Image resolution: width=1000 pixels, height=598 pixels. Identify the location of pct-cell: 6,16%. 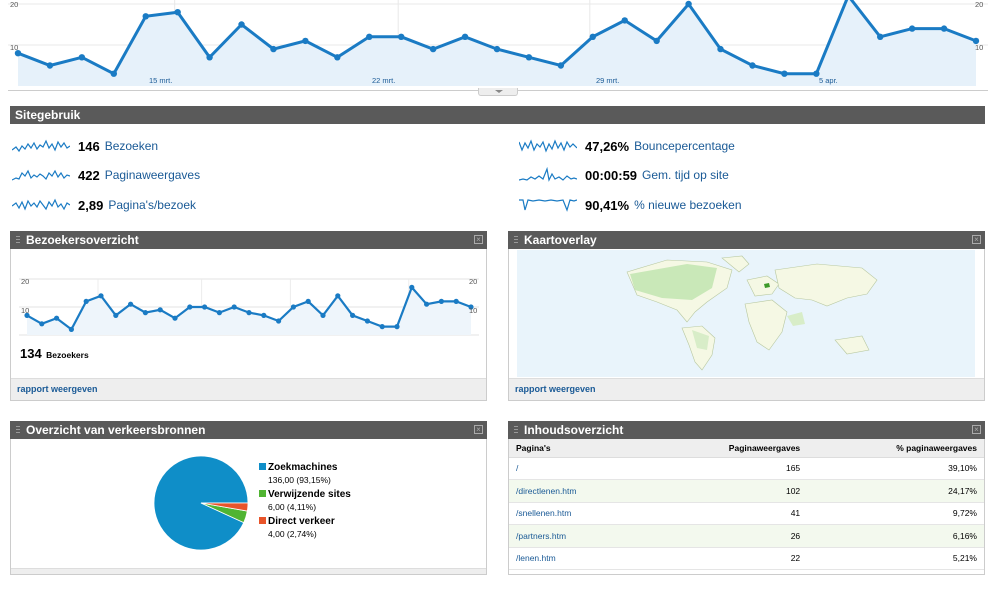
(895, 536).